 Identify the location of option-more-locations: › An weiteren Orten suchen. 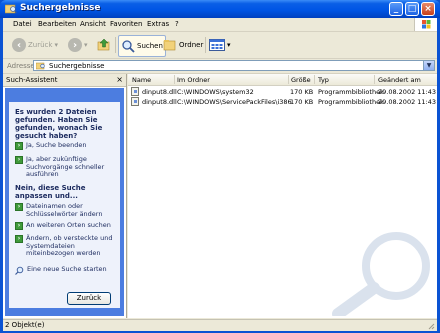
(65, 225).